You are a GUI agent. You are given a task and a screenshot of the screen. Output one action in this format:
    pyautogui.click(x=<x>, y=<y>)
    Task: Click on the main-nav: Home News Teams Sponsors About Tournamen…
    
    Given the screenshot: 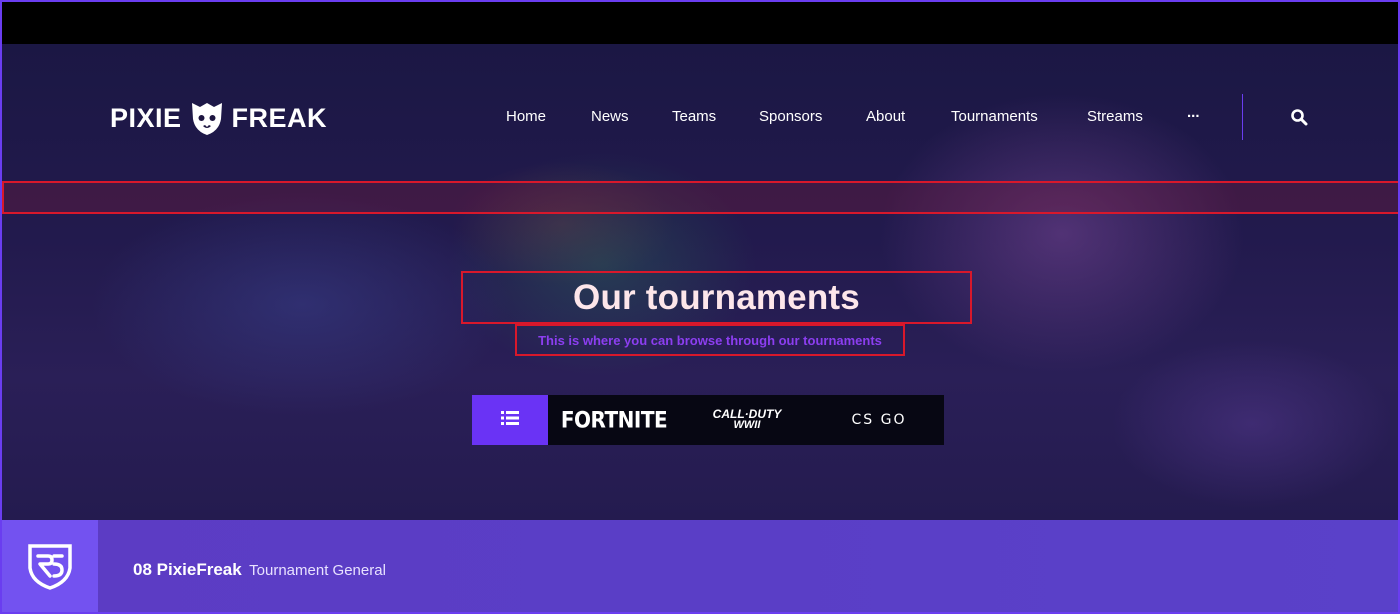 What is the action you would take?
    pyautogui.click(x=700, y=116)
    